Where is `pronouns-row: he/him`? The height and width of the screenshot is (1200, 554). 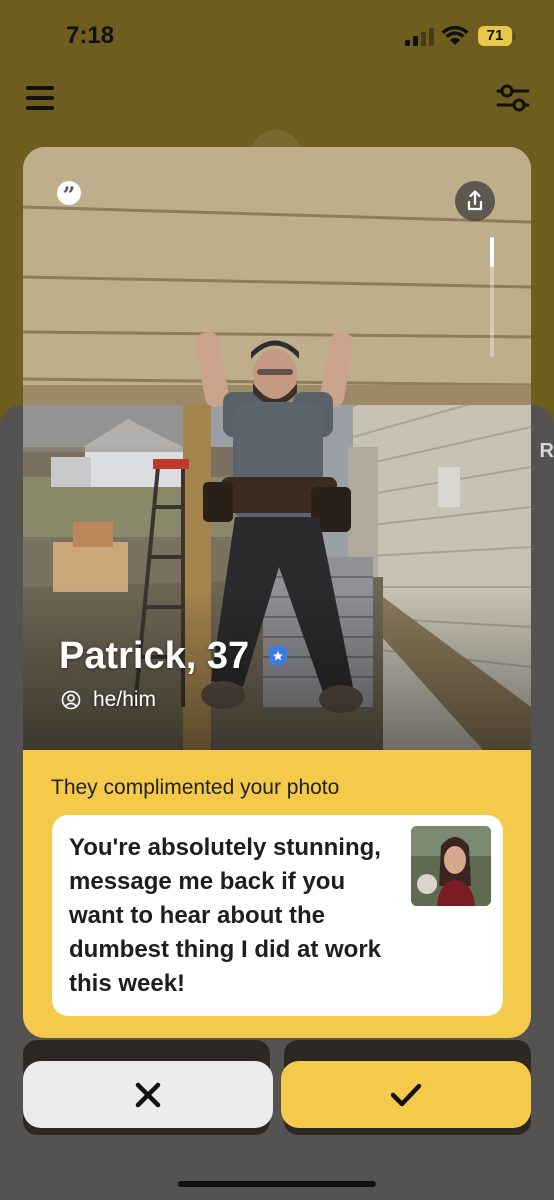
pronouns-row: he/him is located at coordinates (108, 700).